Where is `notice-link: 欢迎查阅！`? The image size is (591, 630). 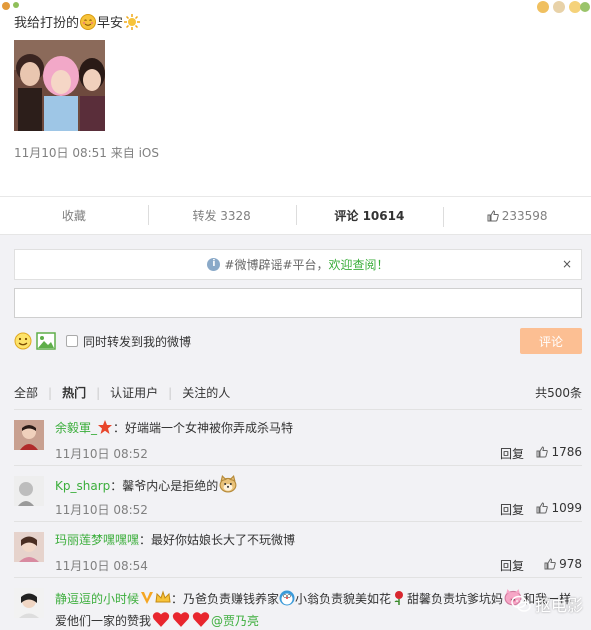 notice-link: 欢迎查阅！ is located at coordinates (359, 264).